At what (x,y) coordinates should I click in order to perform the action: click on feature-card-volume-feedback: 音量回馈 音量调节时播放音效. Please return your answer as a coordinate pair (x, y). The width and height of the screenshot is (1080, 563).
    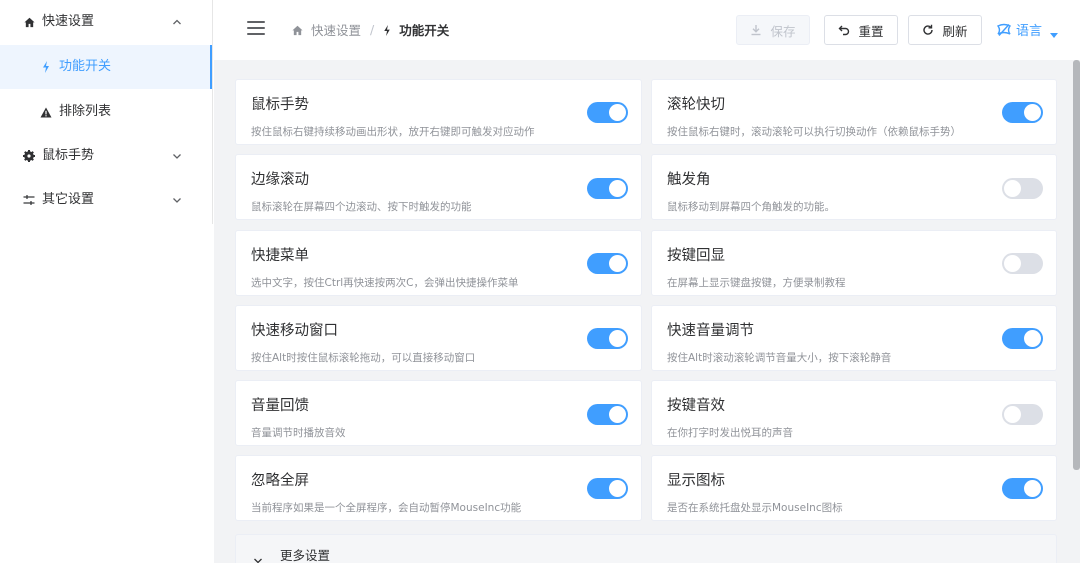
    Looking at the image, I should click on (438, 413).